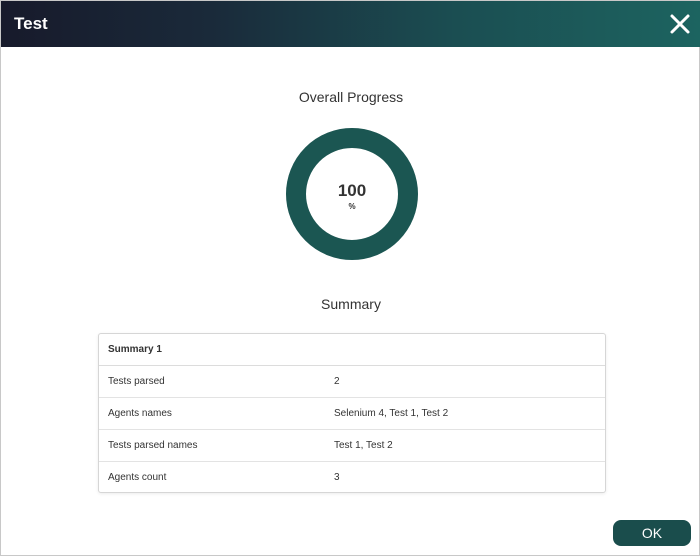 Image resolution: width=700 pixels, height=556 pixels. What do you see at coordinates (137, 477) in the screenshot?
I see `row-key: Agents count` at bounding box center [137, 477].